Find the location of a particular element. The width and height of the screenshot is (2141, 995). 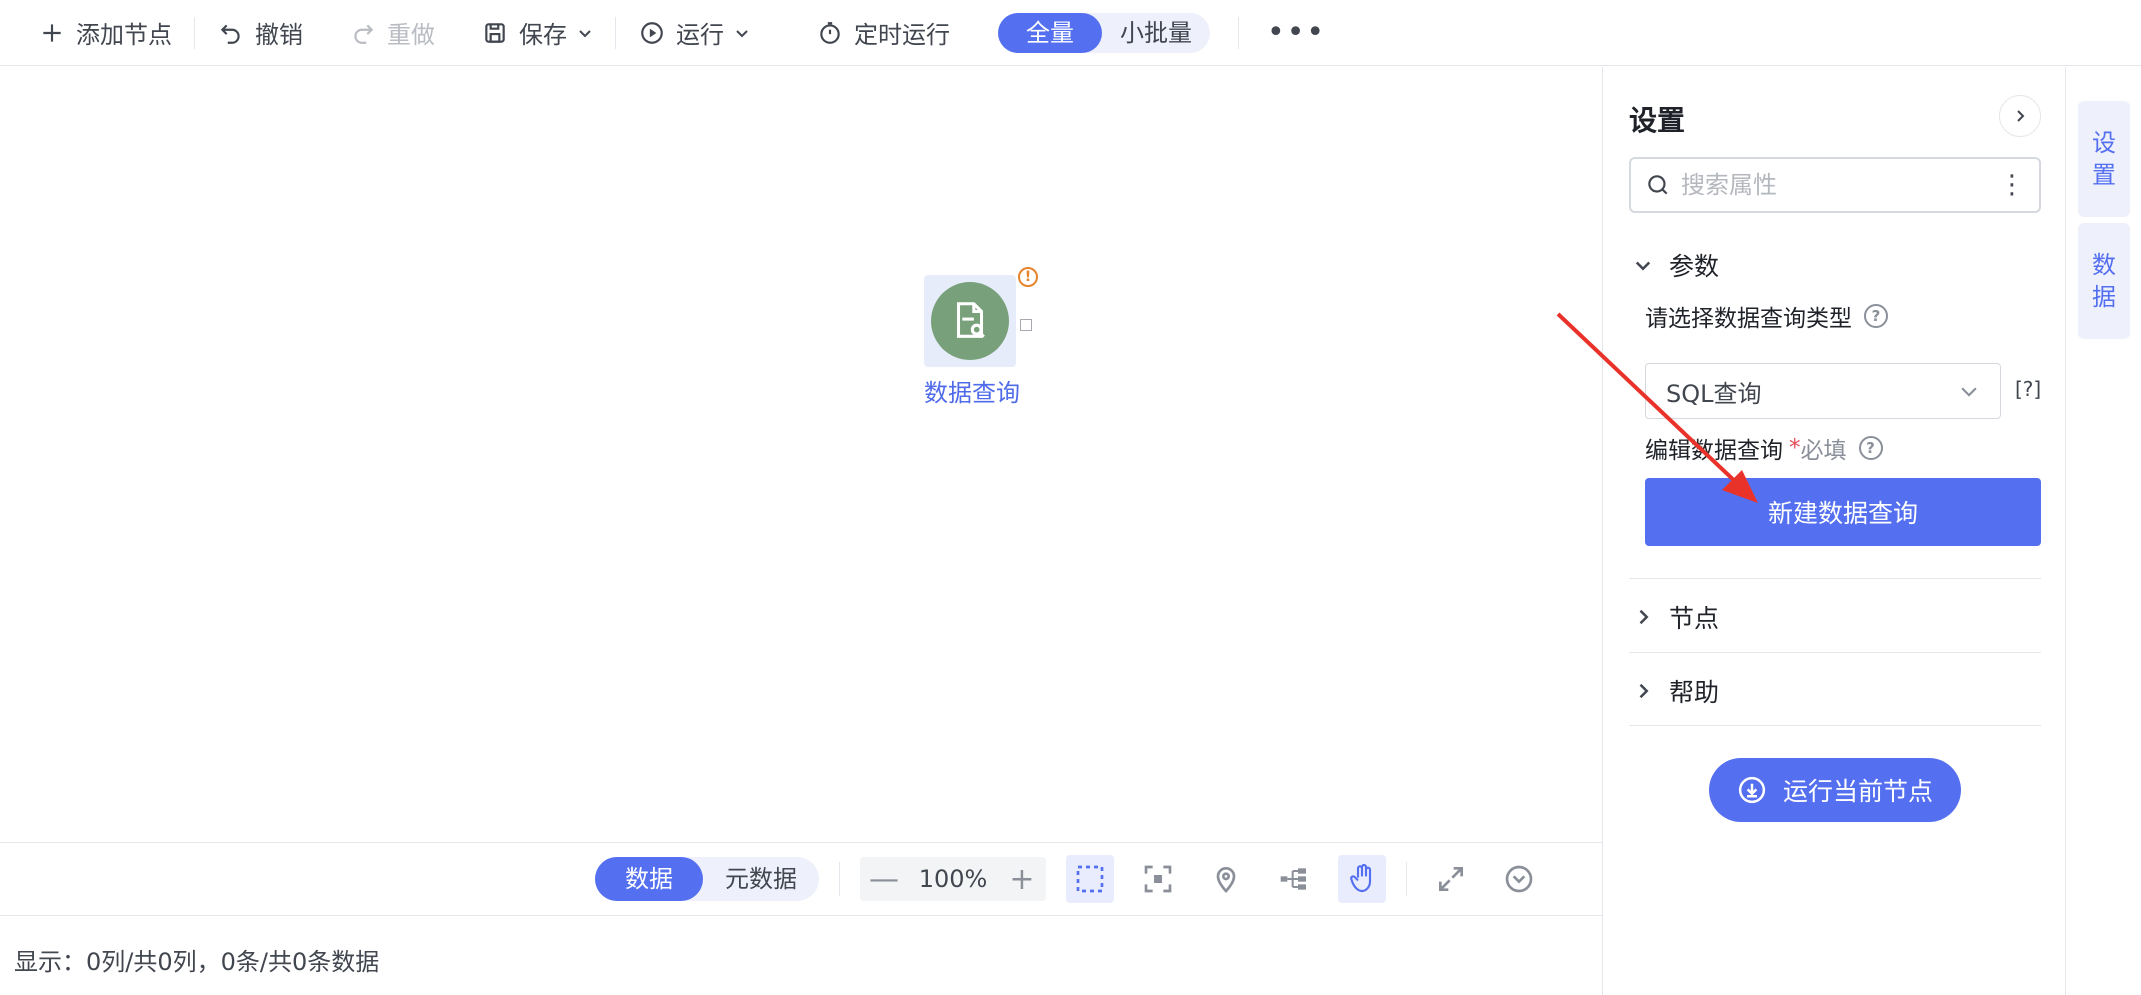

undo-label: 撤销 is located at coordinates (279, 35).